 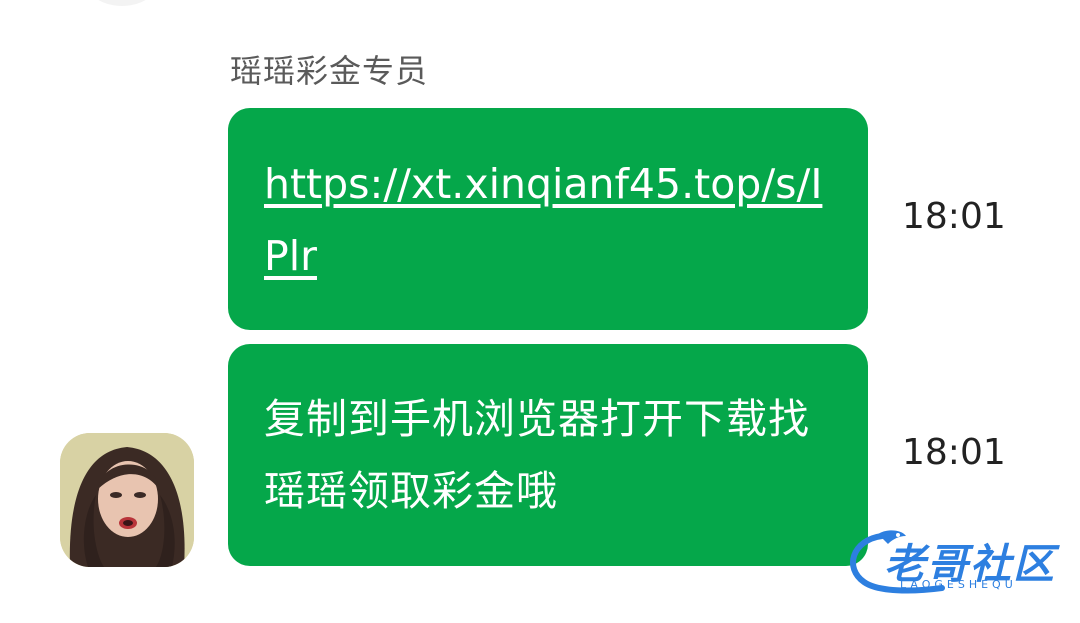 I want to click on sender-avatar, so click(x=127, y=500).